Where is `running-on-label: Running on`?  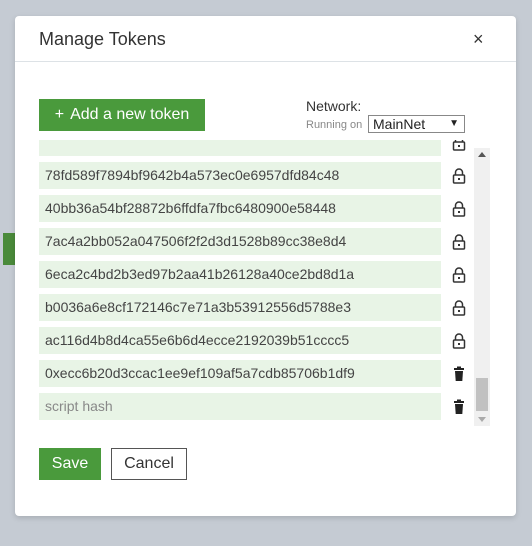
running-on-label: Running on is located at coordinates (334, 125).